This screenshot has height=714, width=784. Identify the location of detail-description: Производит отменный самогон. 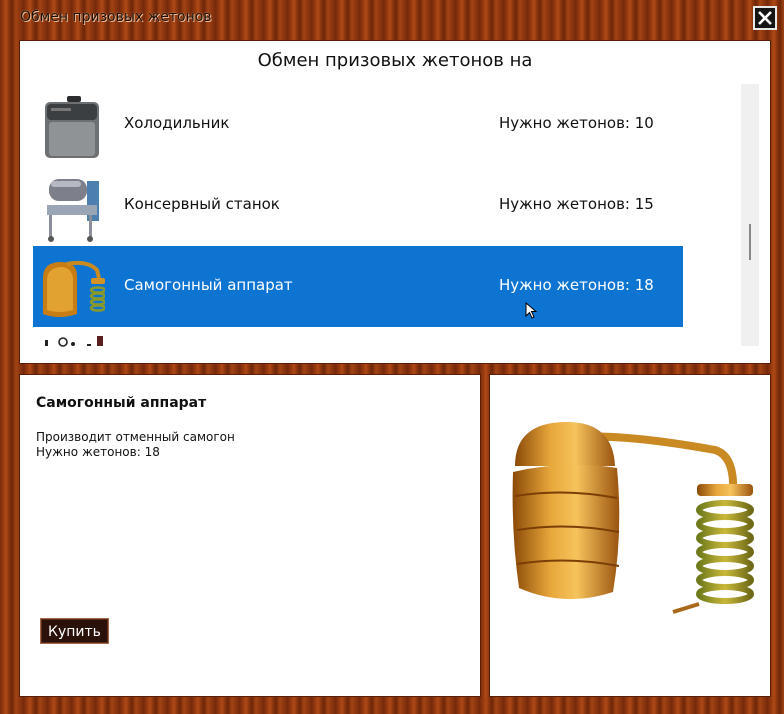
(135, 437).